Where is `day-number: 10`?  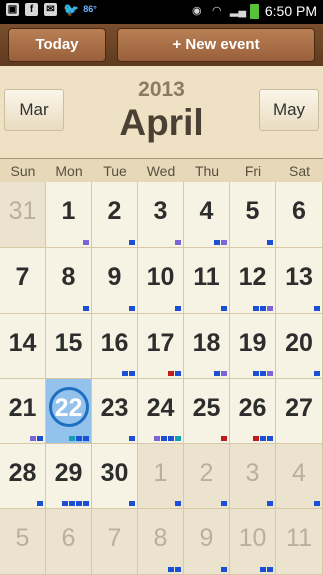 day-number: 10 is located at coordinates (160, 277).